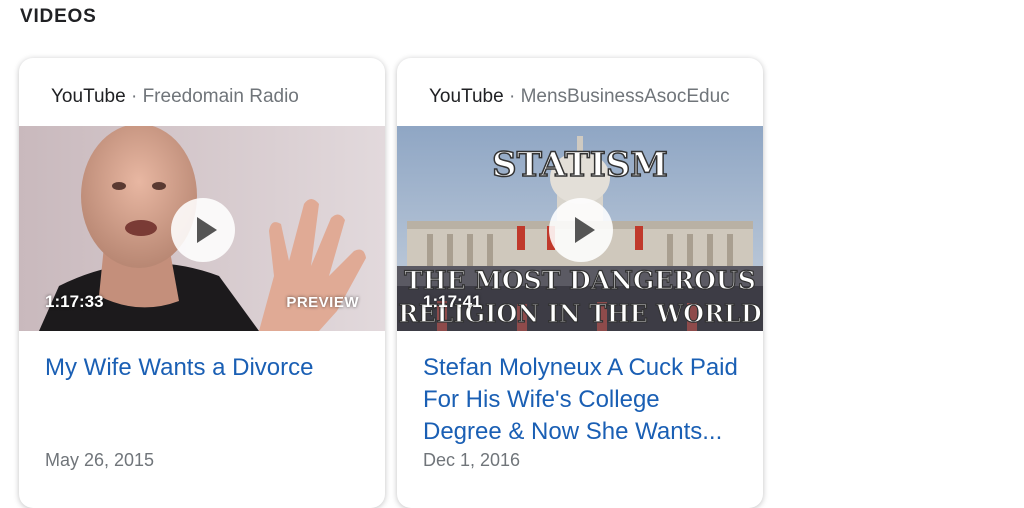 The width and height of the screenshot is (1024, 508). I want to click on video-date: May 26, 2015, so click(100, 460).